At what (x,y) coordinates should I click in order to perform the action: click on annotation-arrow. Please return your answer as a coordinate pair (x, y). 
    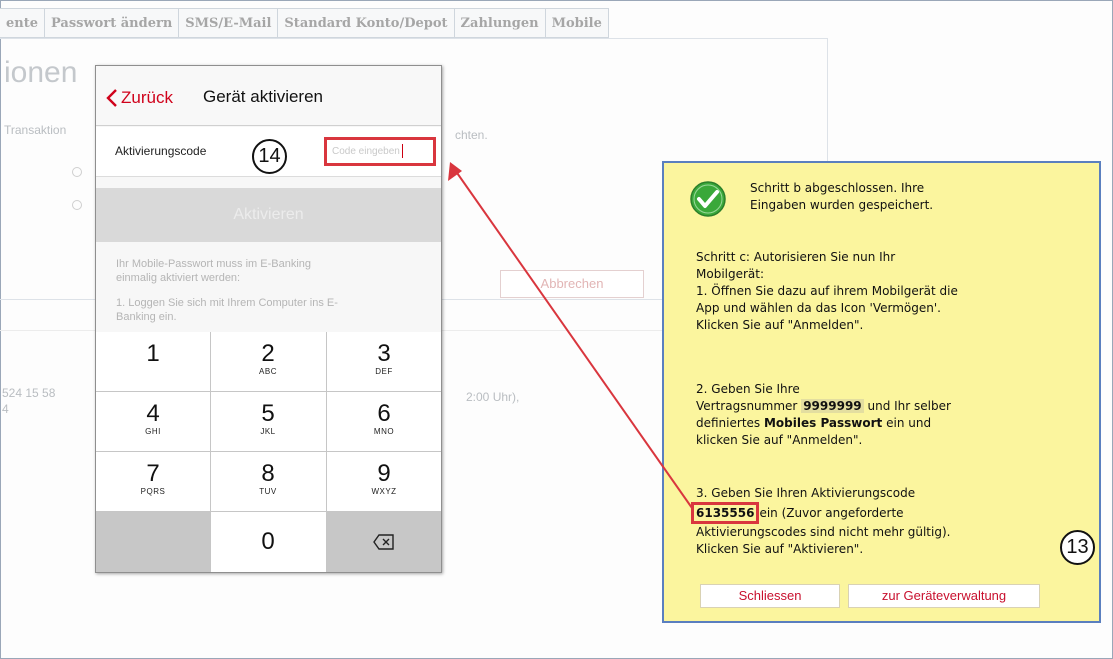
    Looking at the image, I should click on (570, 335).